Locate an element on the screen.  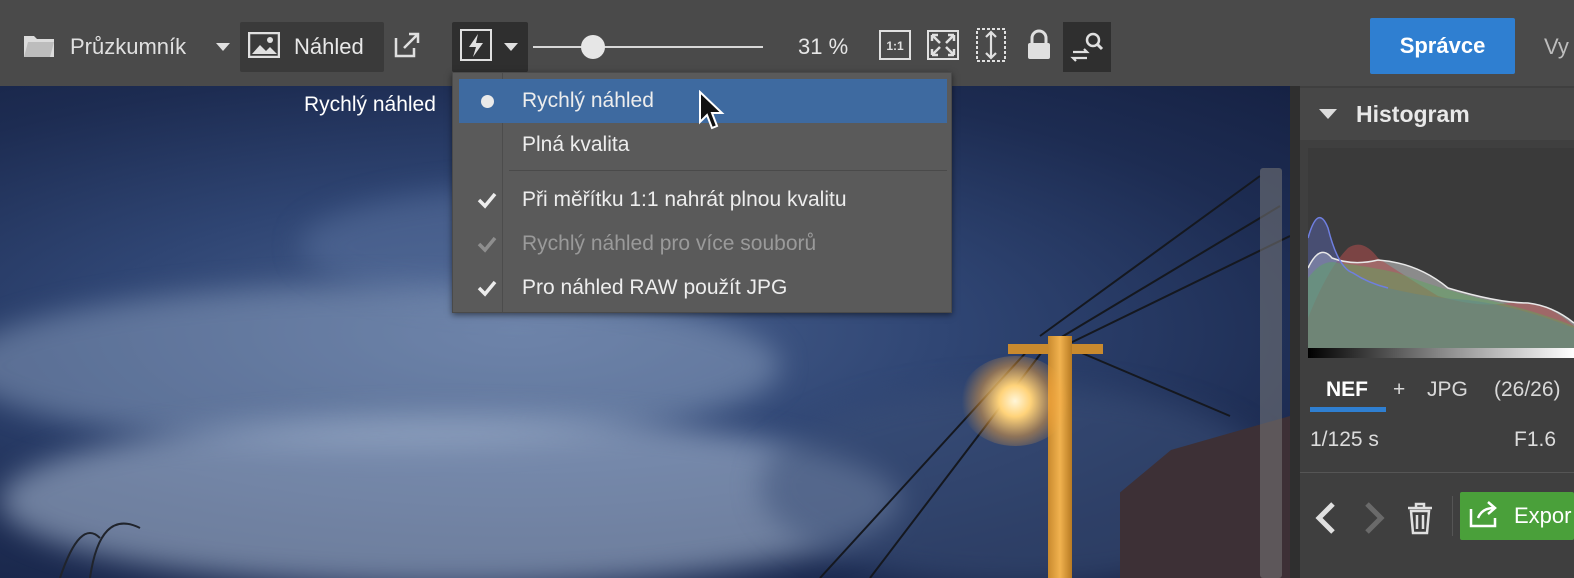
lightning-icon is located at coordinates (476, 47).